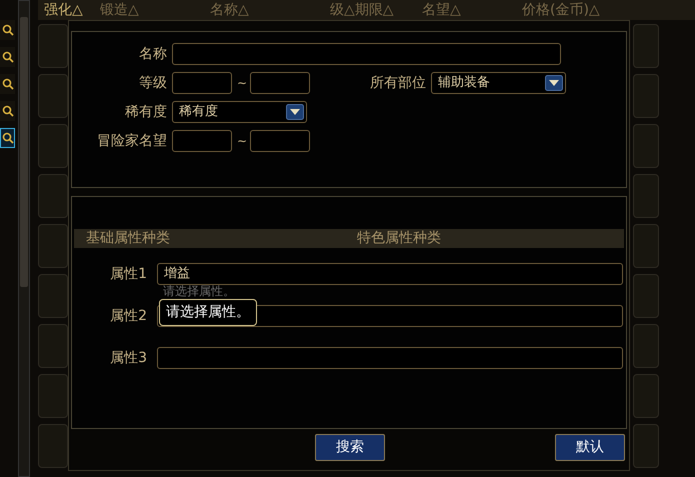 This screenshot has height=477, width=695. I want to click on attribute-input, so click(390, 358).